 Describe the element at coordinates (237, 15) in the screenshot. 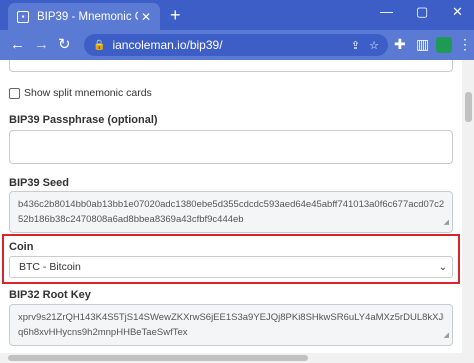

I see `title-bar: ▪ BIP39 - Mnemonic Code ✕ + — ▢ ✕` at that location.